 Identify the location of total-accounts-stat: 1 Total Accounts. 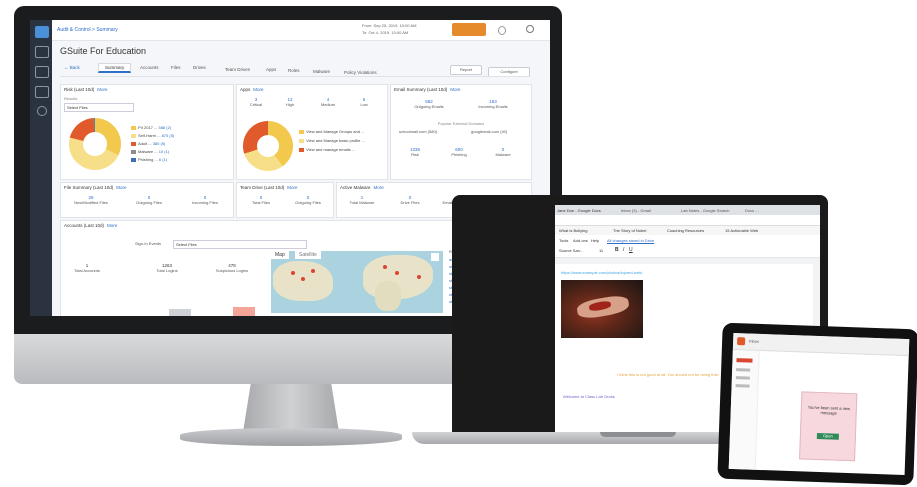
(87, 268).